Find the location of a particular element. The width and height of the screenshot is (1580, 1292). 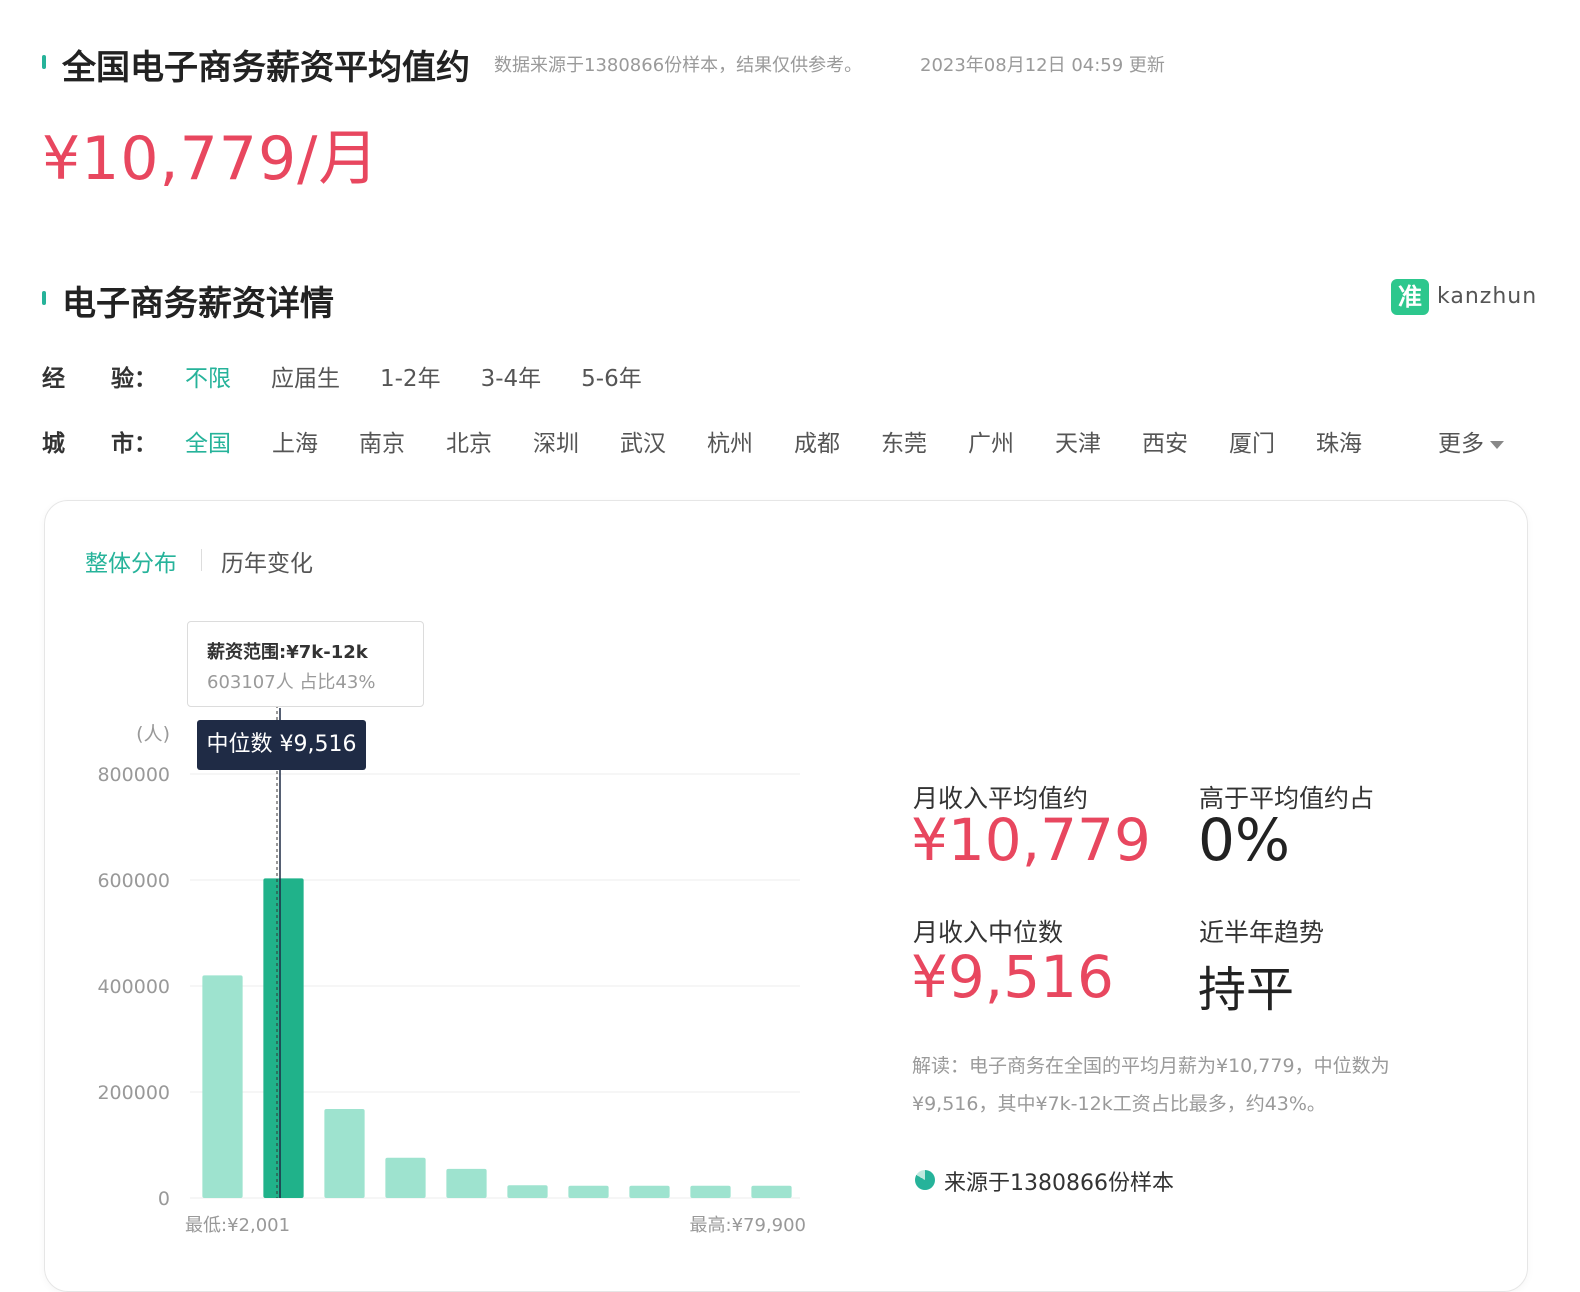

median-tag: 中位数 ¥9,516 is located at coordinates (281, 745).